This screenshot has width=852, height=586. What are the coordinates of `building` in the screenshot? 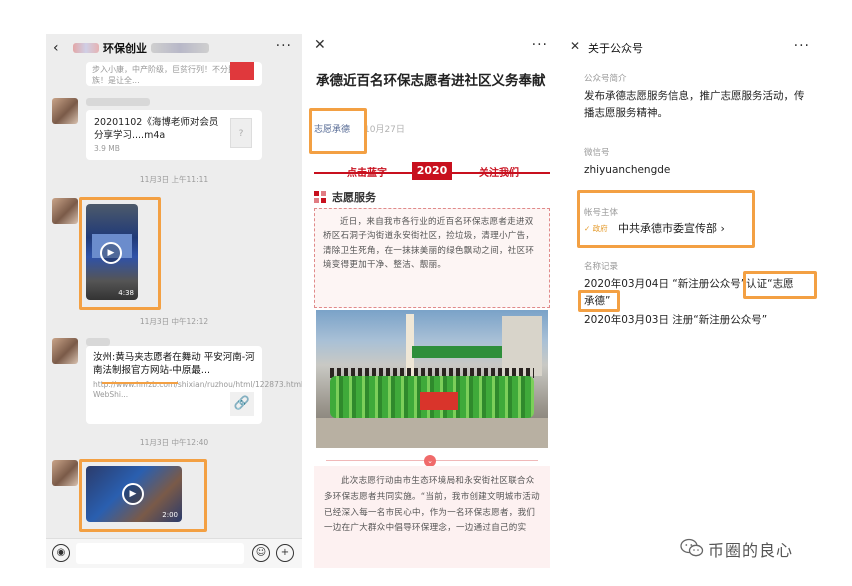 It's located at (522, 346).